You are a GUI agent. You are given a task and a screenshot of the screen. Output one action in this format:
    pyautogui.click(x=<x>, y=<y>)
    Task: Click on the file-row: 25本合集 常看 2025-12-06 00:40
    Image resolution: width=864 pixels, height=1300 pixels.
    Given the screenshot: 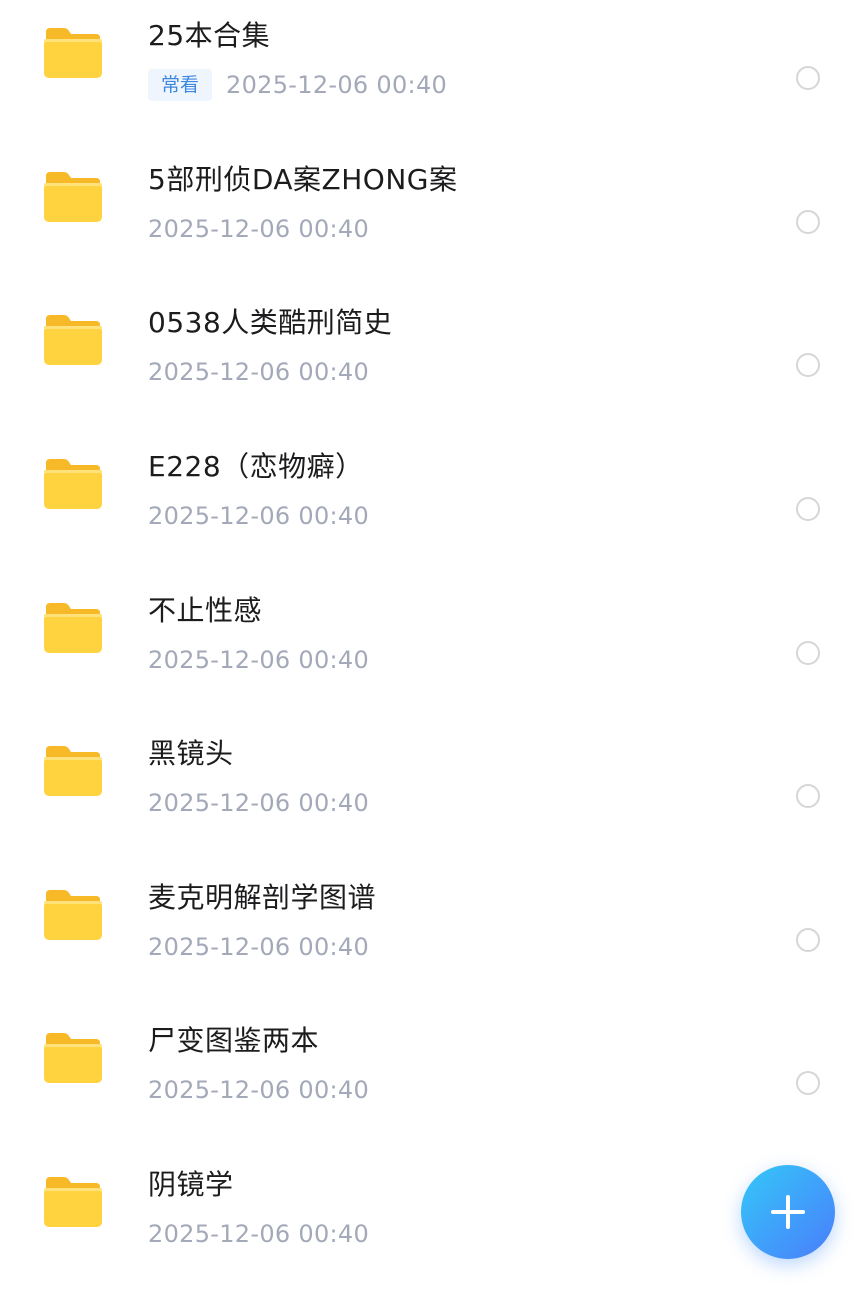 What is the action you would take?
    pyautogui.click(x=432, y=71)
    